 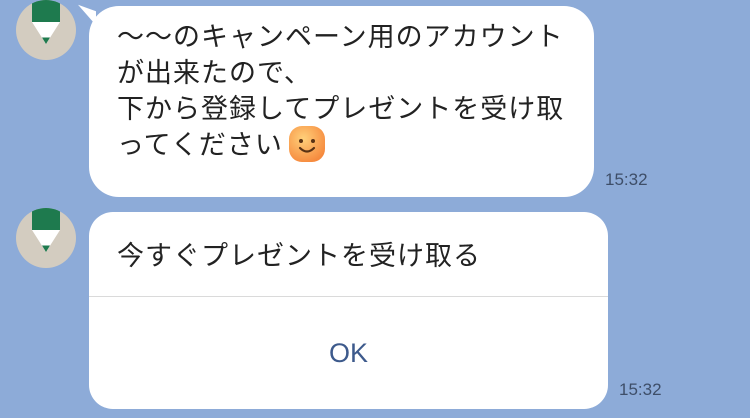 I want to click on smiling-face-emoji-icon, so click(x=306, y=143).